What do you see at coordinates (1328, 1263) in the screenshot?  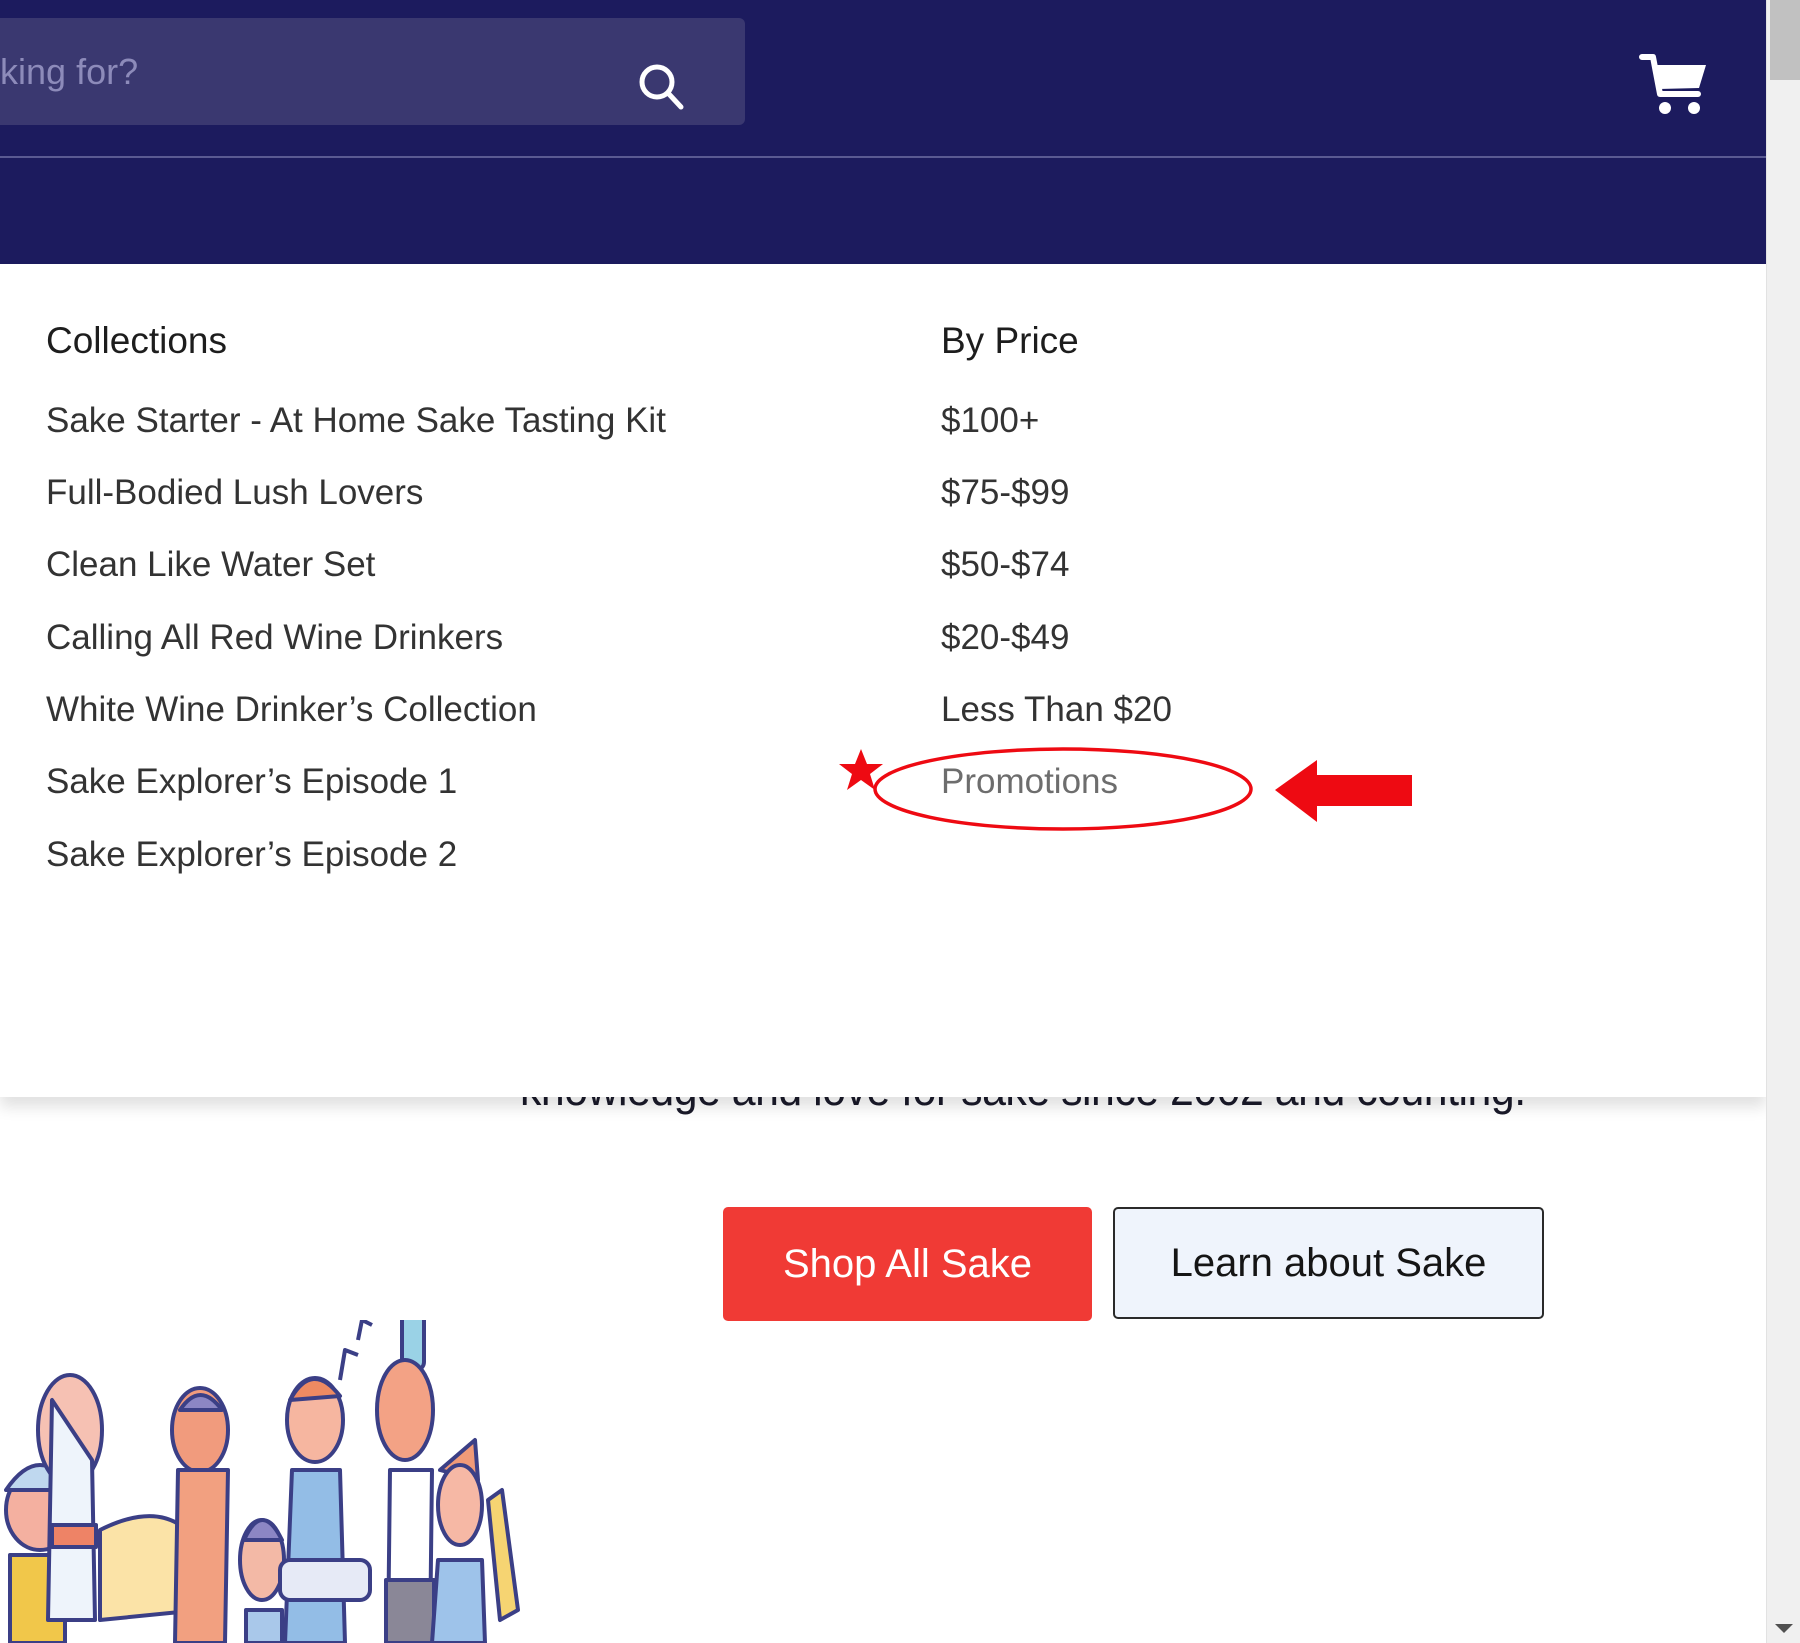 I see `learn-about-sake-button: Learn about Sake` at bounding box center [1328, 1263].